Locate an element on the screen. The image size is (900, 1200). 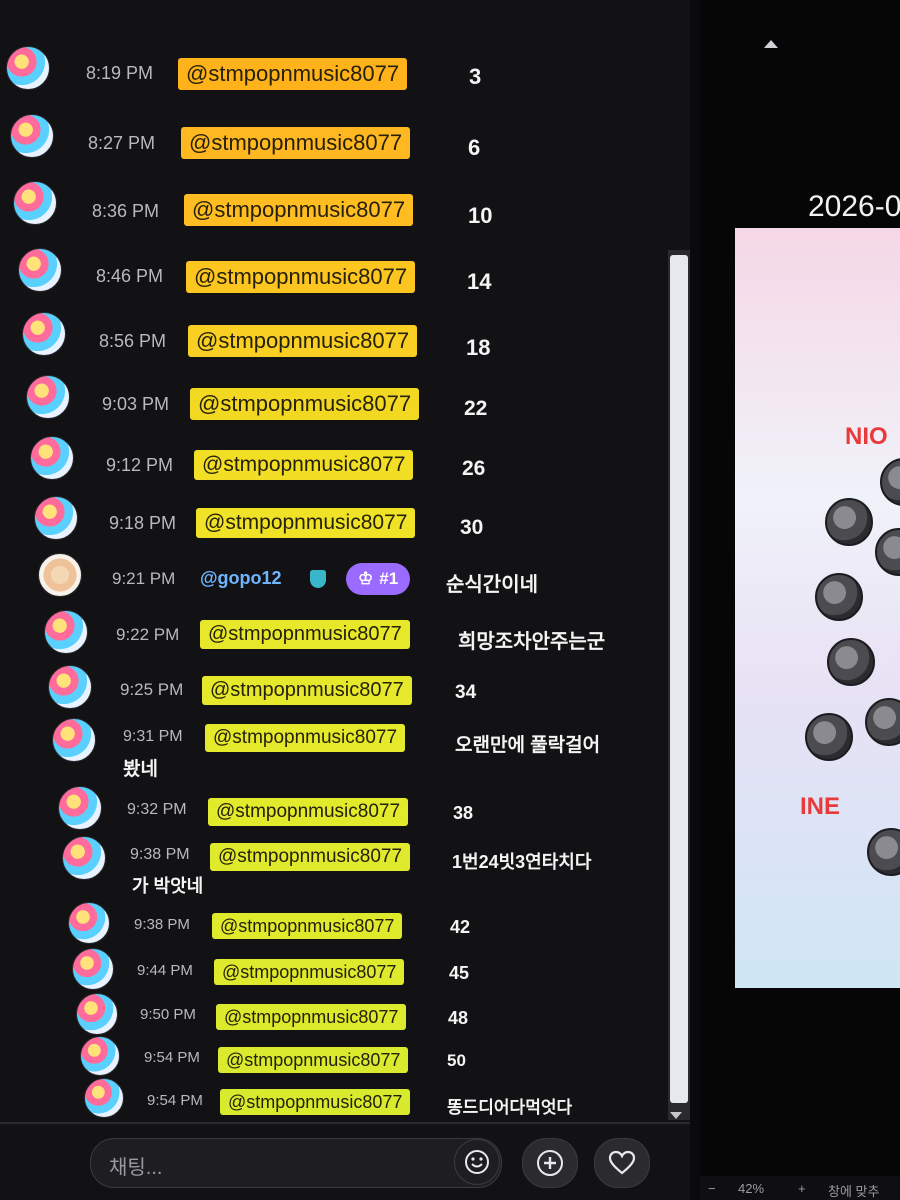
message-time: 8:46 PM is located at coordinates (130, 276).